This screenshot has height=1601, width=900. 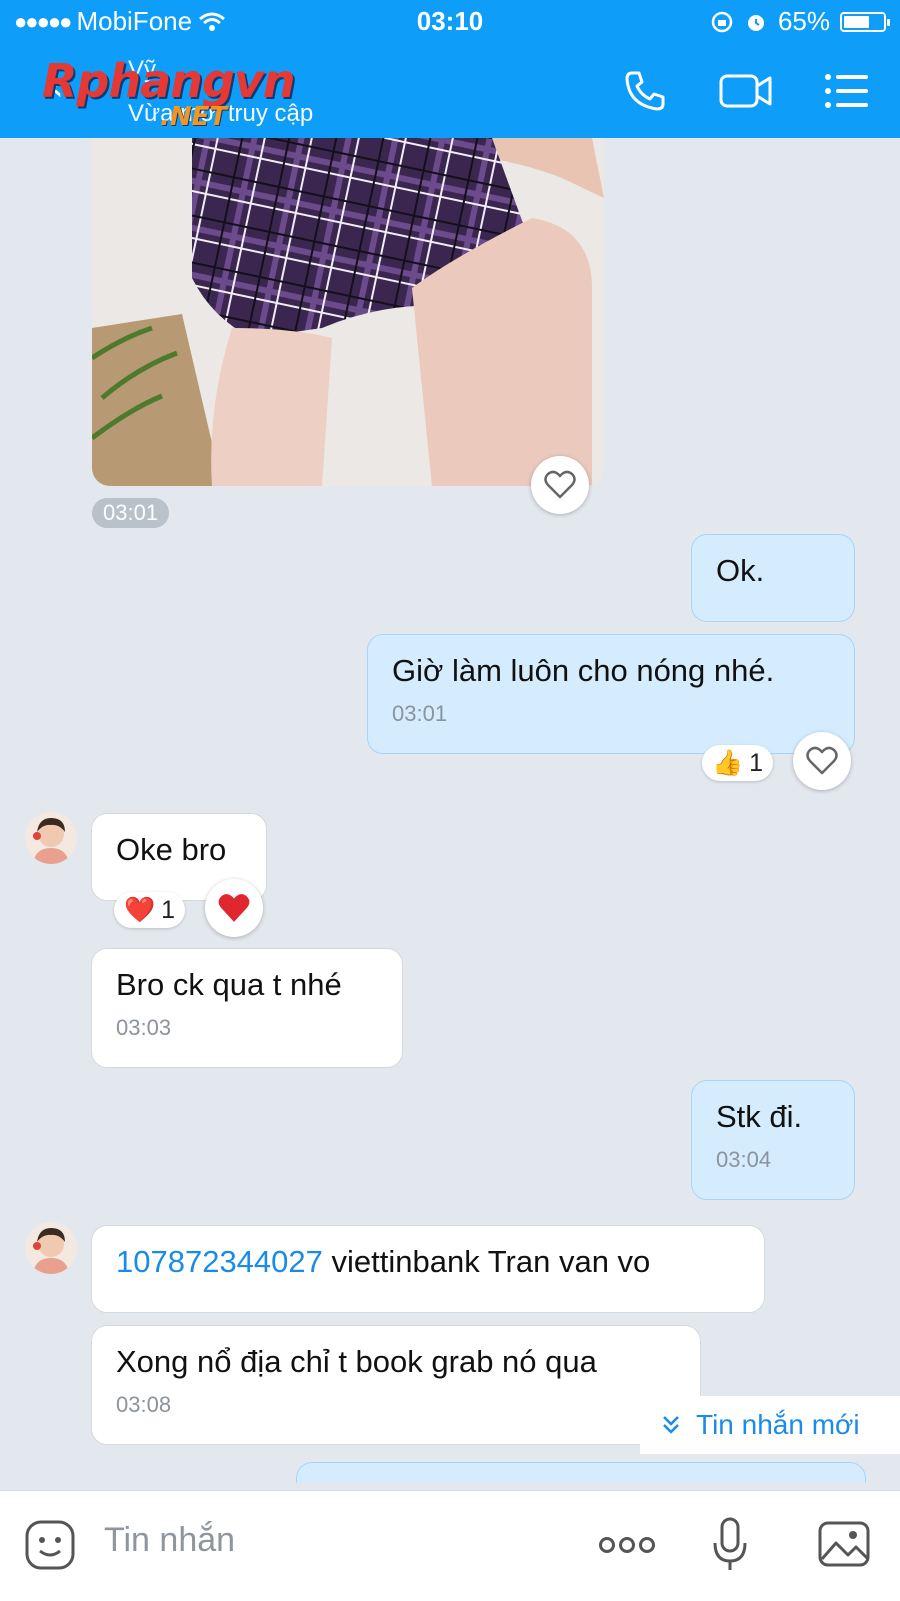 What do you see at coordinates (773, 1140) in the screenshot?
I see `outgoing-message: Stk đi. 03:04` at bounding box center [773, 1140].